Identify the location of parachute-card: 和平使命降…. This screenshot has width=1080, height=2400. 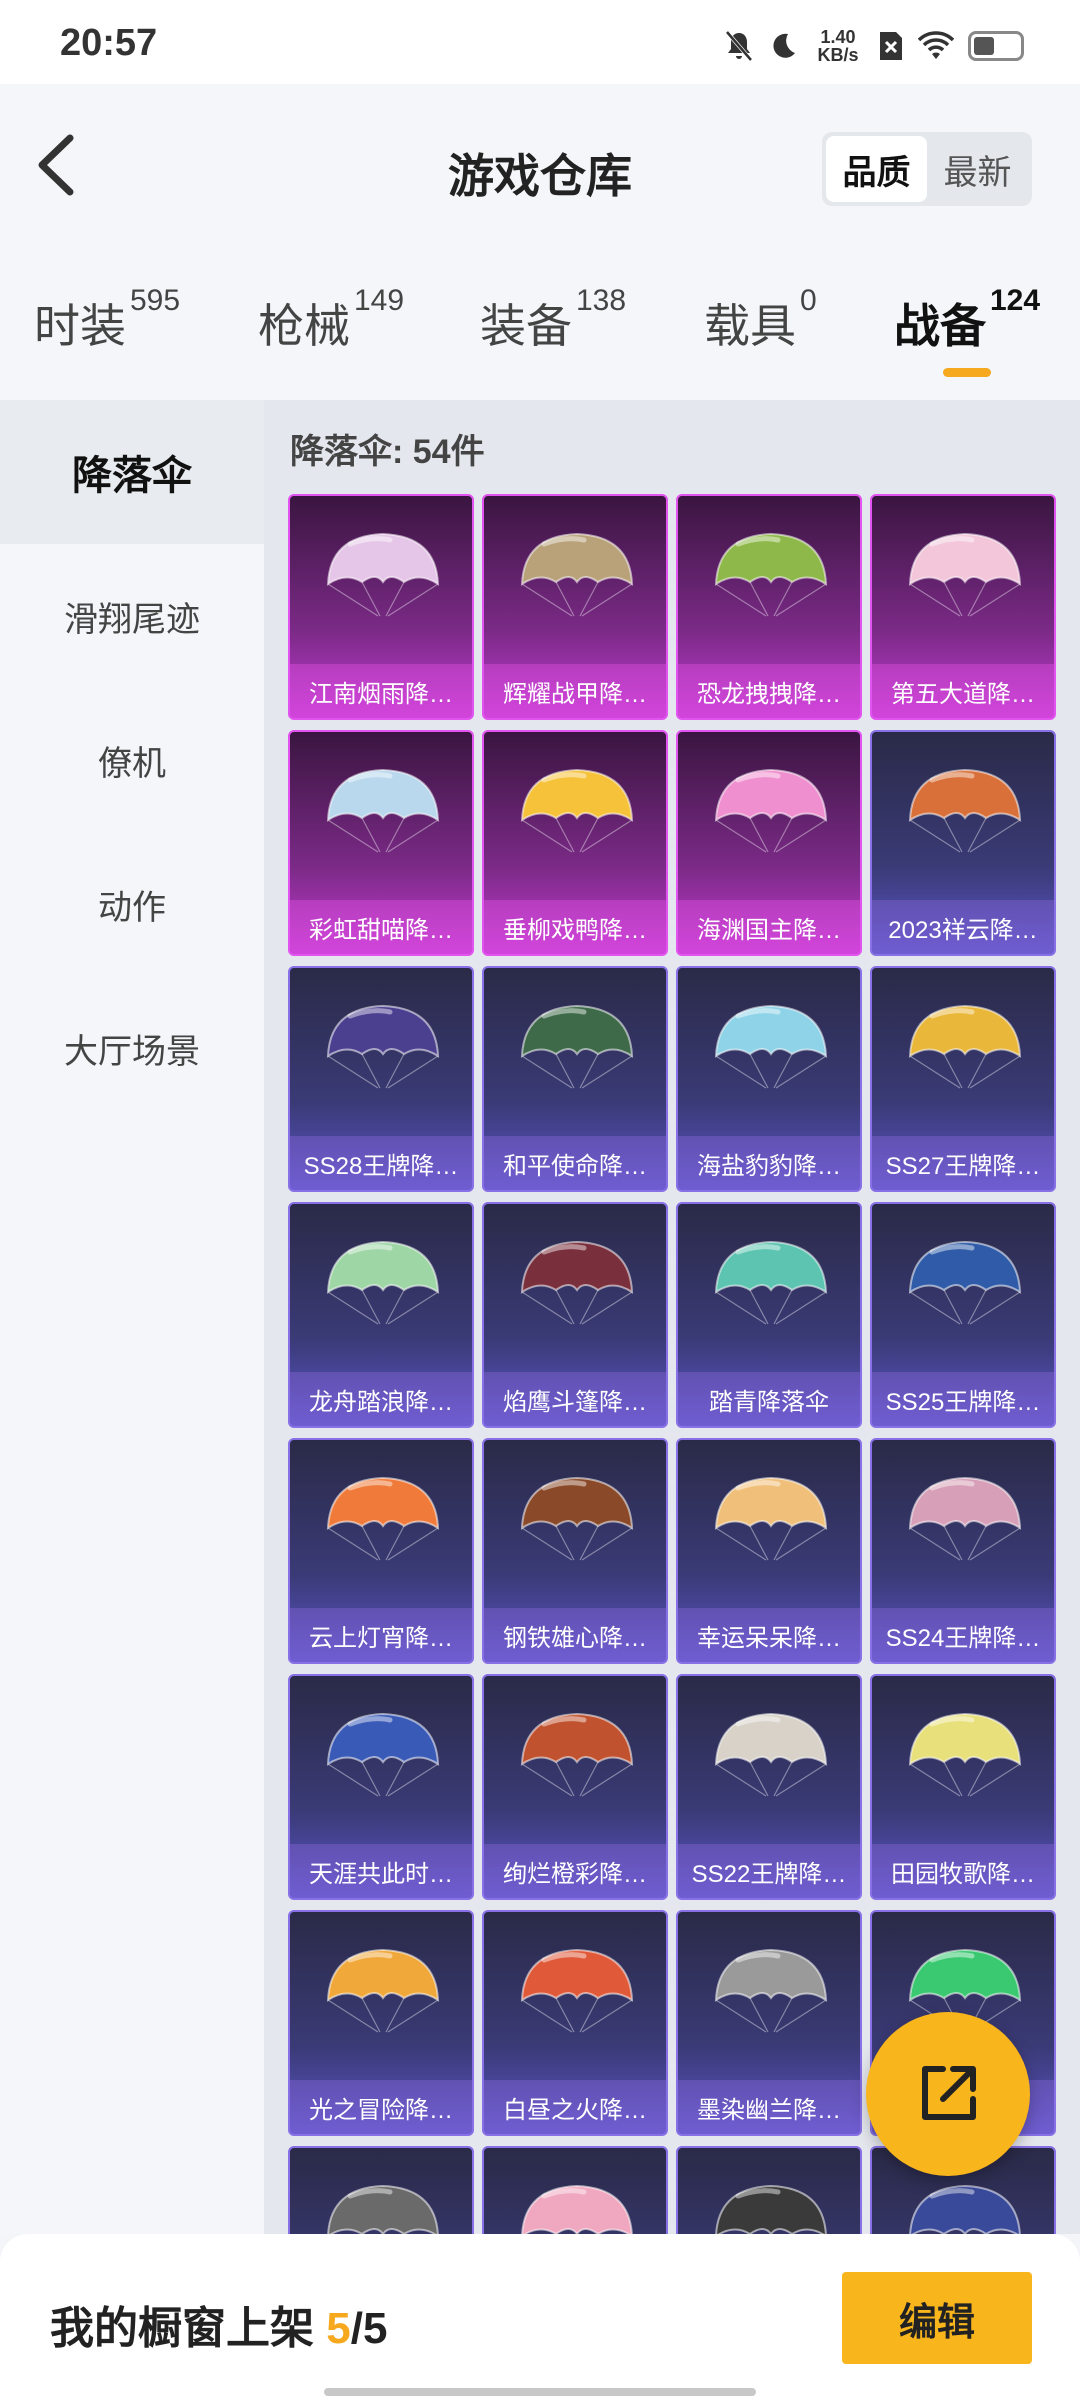
(575, 1079).